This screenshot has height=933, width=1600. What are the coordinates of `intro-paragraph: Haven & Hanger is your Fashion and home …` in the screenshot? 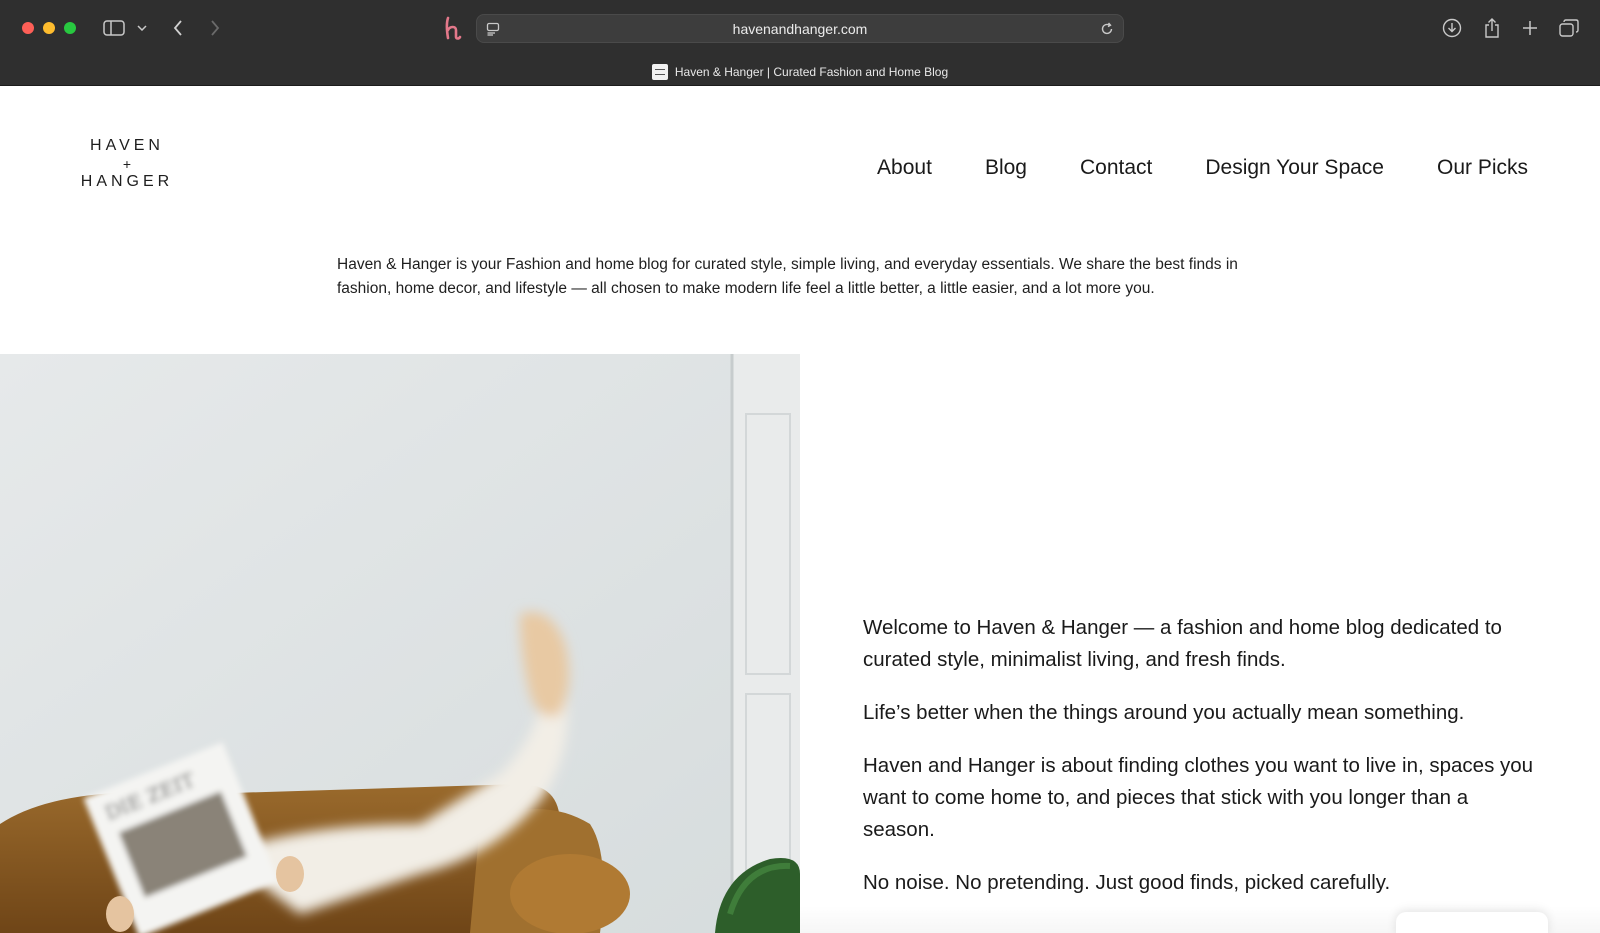 It's located at (787, 276).